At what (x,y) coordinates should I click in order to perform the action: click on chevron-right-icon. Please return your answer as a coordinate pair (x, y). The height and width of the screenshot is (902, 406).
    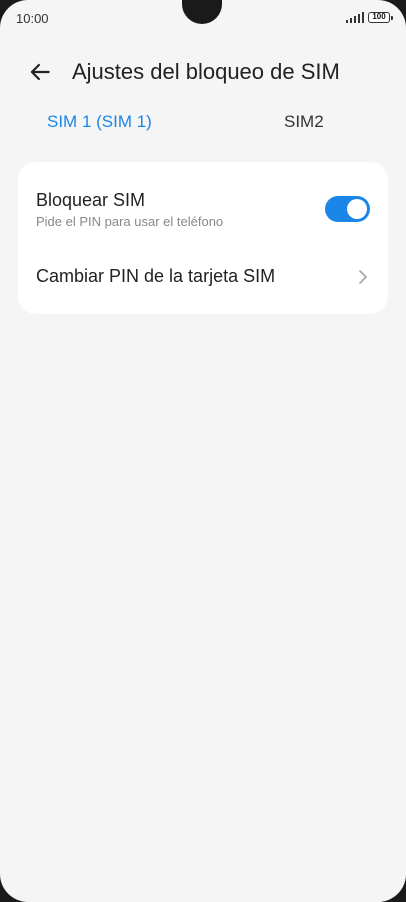
    Looking at the image, I should click on (363, 277).